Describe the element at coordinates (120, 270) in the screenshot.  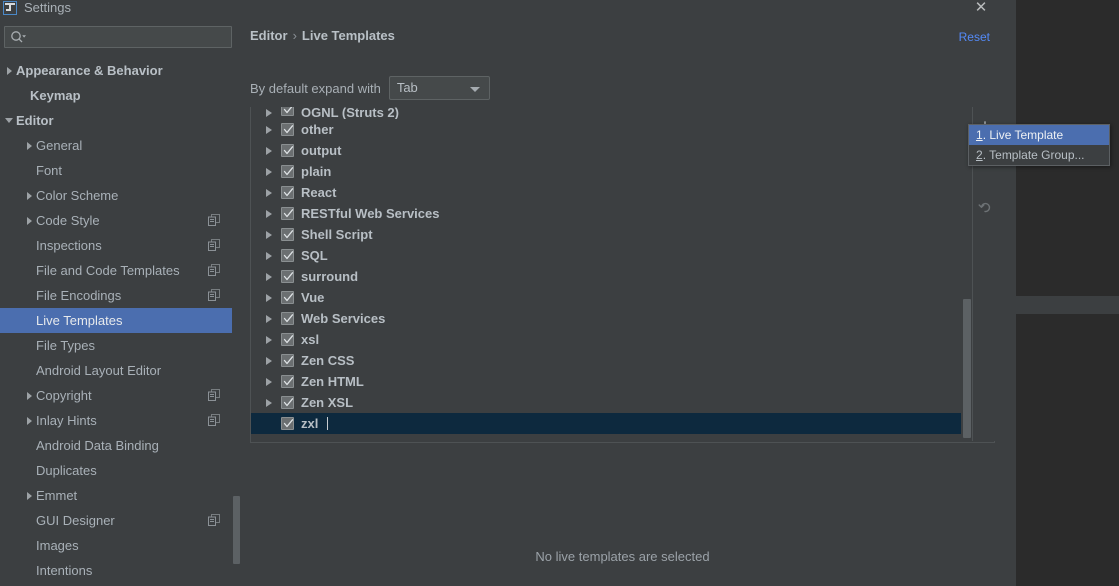
I see `sidebar-item-file-and-code-templates: File and Code Templates` at that location.